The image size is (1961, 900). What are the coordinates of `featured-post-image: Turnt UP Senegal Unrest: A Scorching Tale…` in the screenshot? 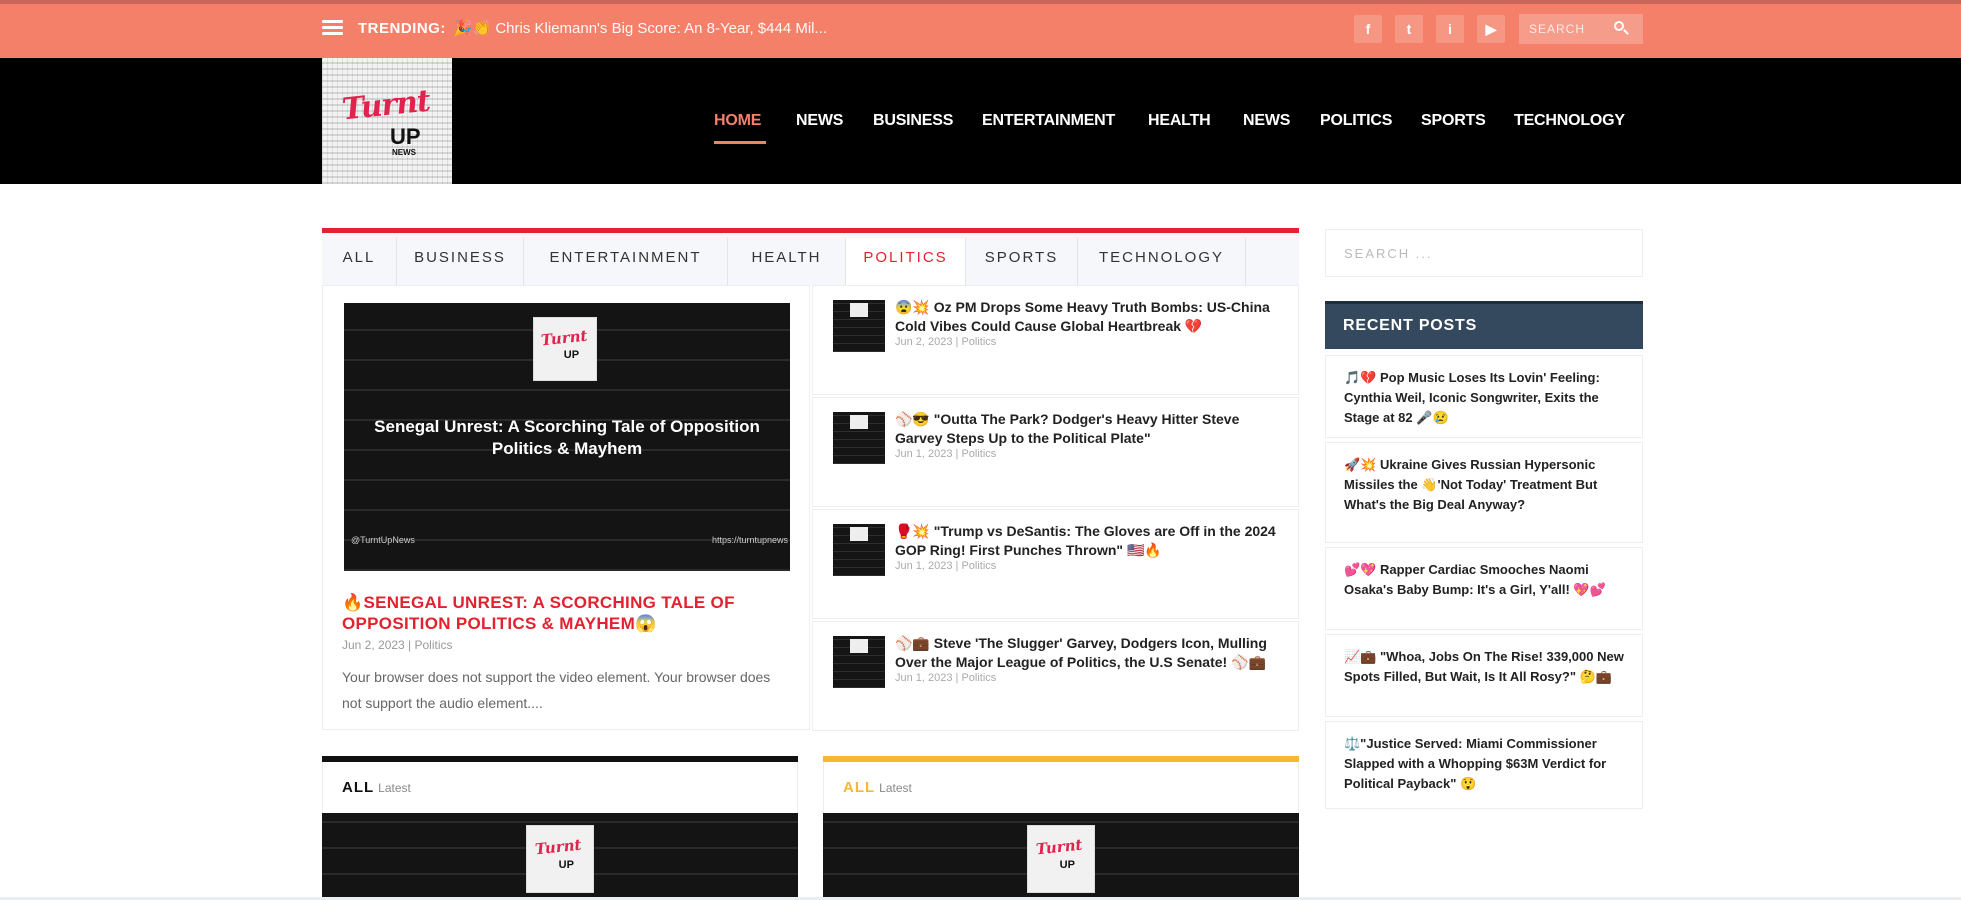 It's located at (567, 437).